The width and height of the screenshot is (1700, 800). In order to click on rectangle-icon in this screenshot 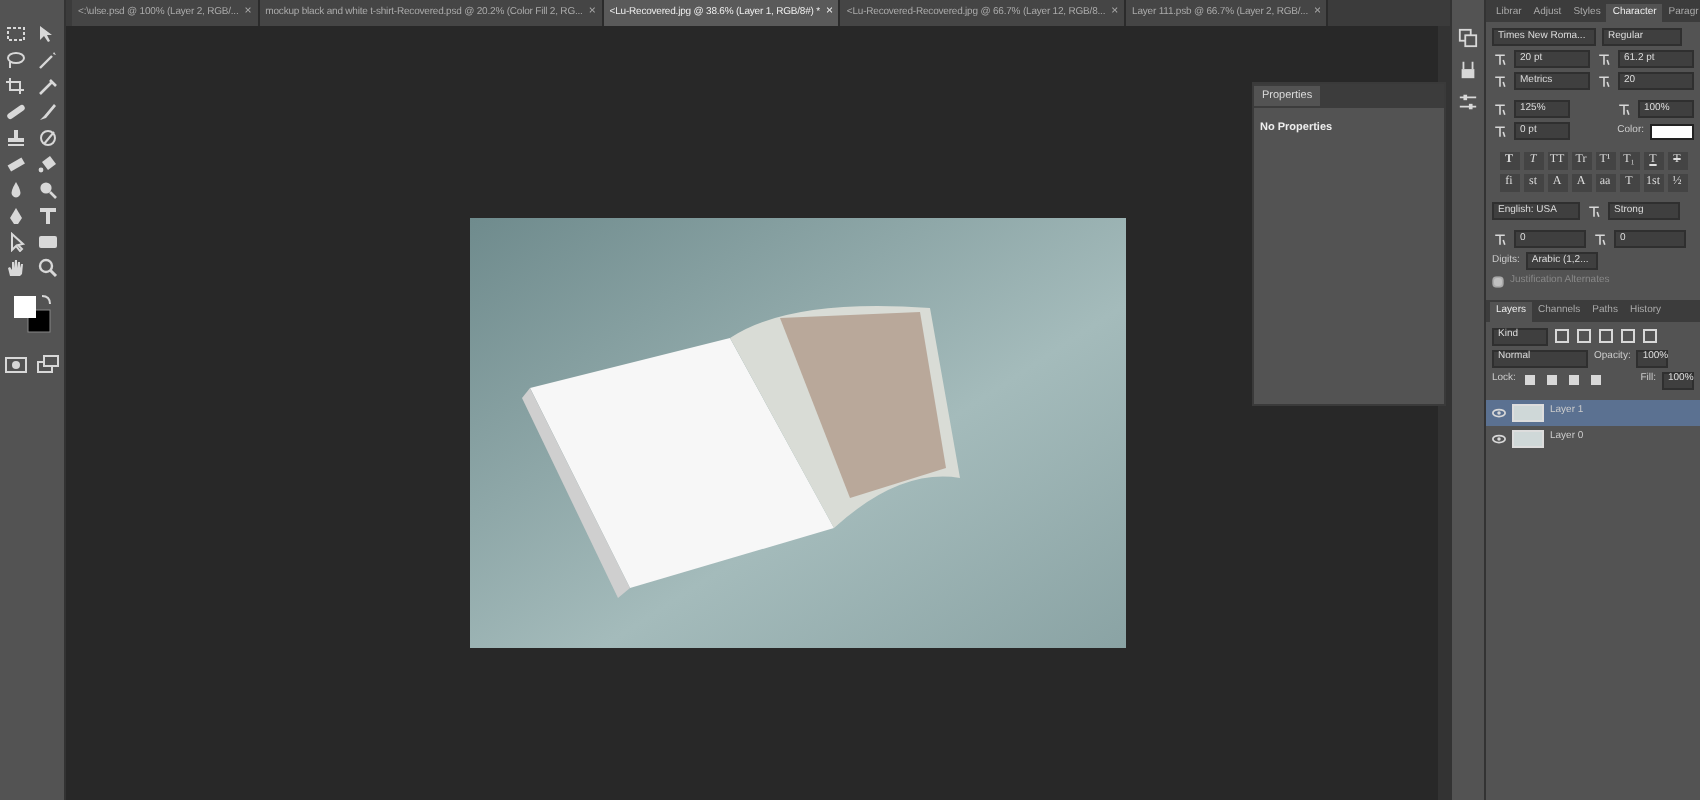, I will do `click(48, 242)`.